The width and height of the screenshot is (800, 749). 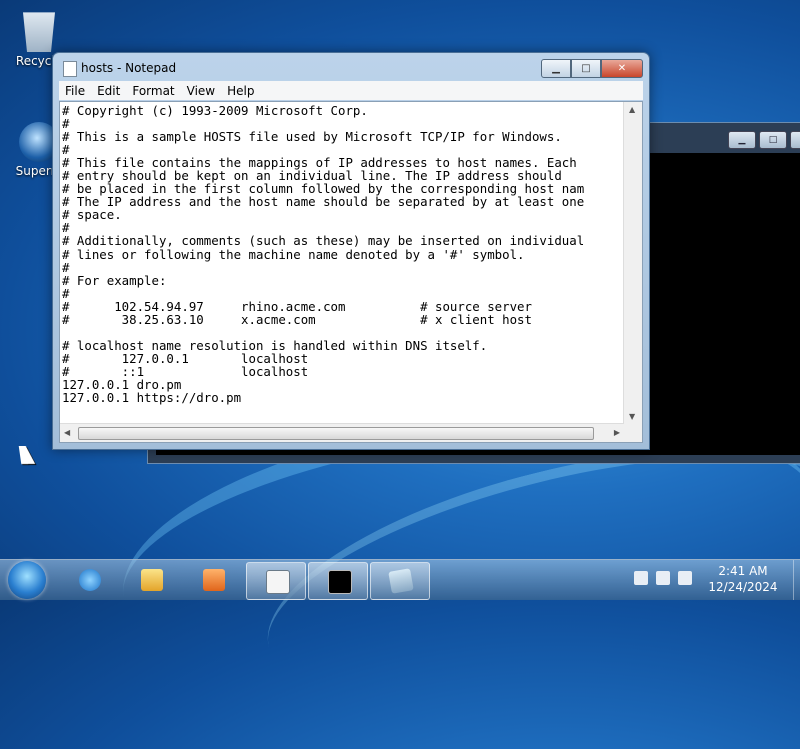 What do you see at coordinates (351, 68) in the screenshot?
I see `title-bar: hosts - Notepad ▁ □ ✕` at bounding box center [351, 68].